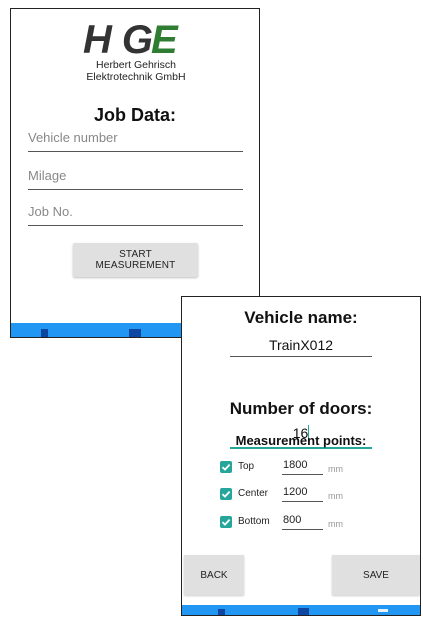 The image size is (423, 617). Describe the element at coordinates (302, 494) in the screenshot. I see `center-value-input: 1200` at that location.